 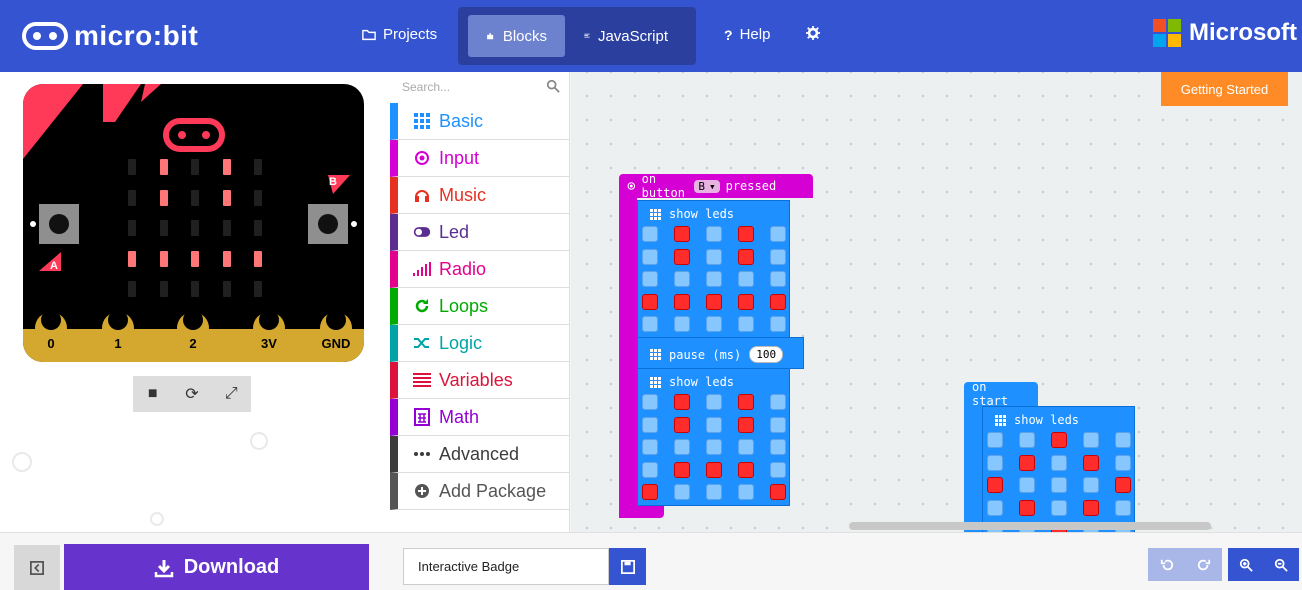 What do you see at coordinates (1224, 89) in the screenshot?
I see `getting-started-button: Getting Started` at bounding box center [1224, 89].